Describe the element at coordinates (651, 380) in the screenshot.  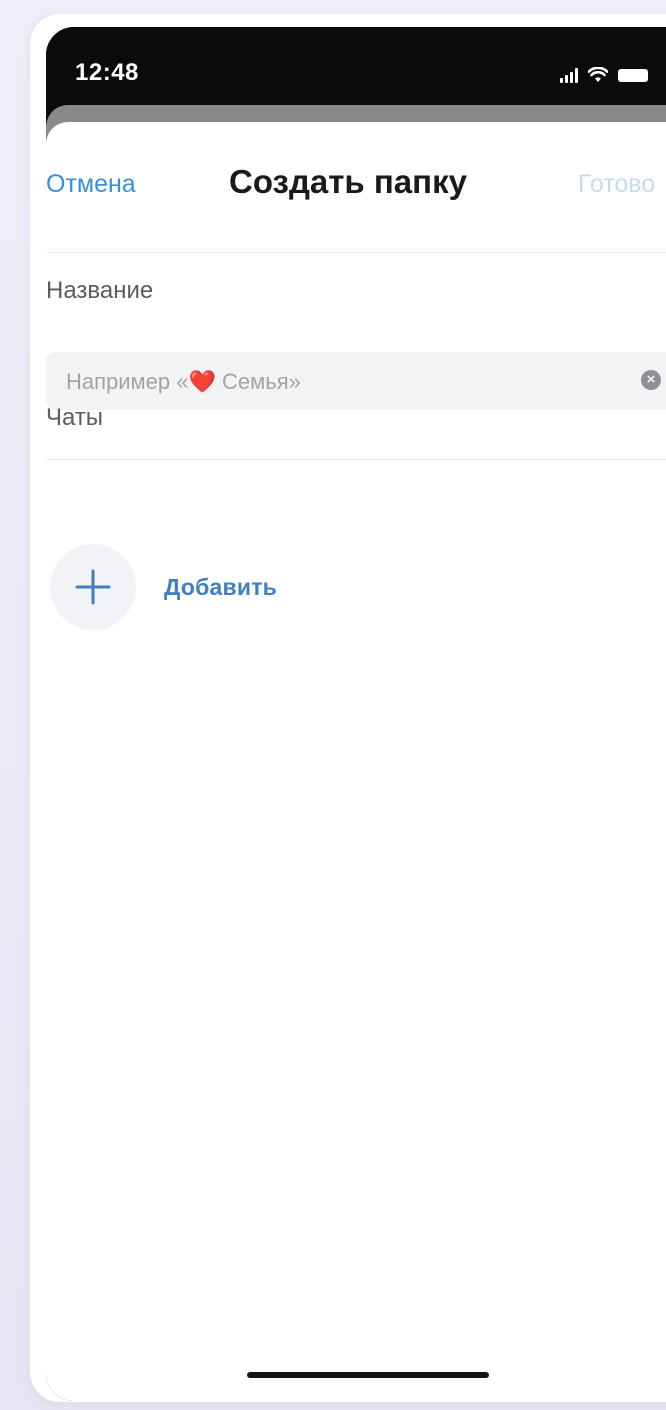
I see `clear-icon: ×` at that location.